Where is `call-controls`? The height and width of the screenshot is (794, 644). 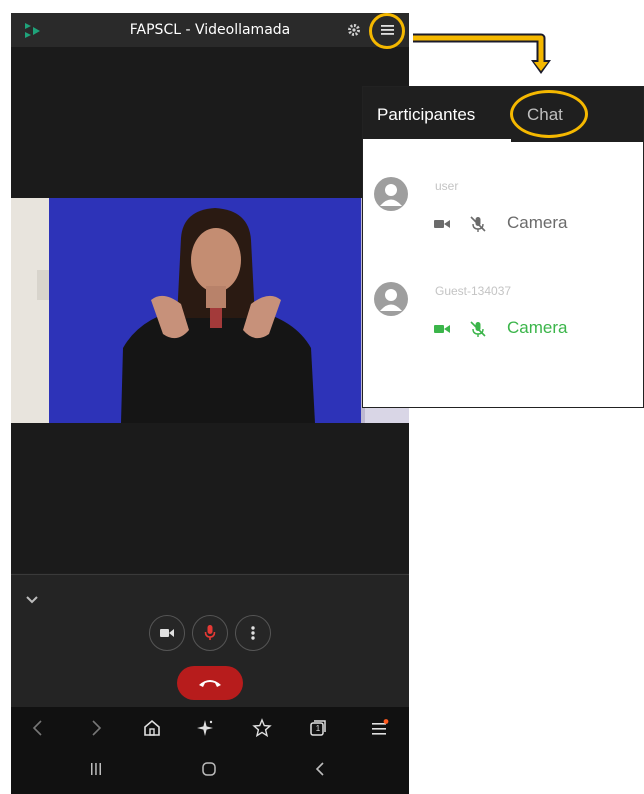
call-controls is located at coordinates (210, 641).